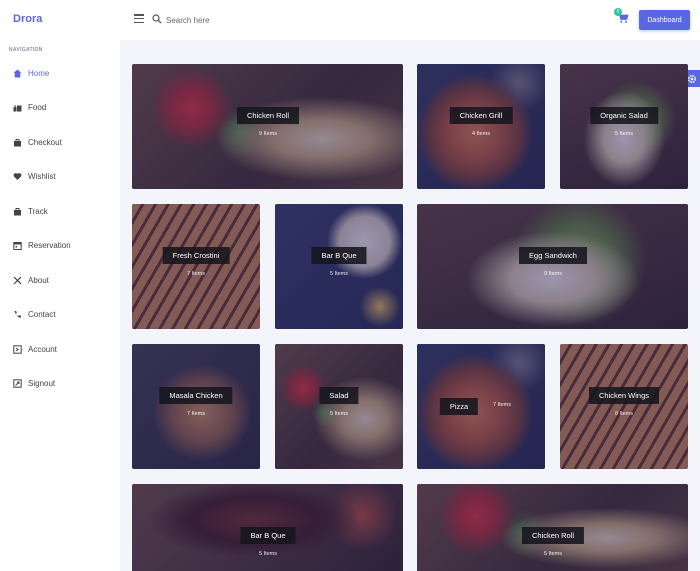 The image size is (700, 571). What do you see at coordinates (17, 108) in the screenshot?
I see `food-icon` at bounding box center [17, 108].